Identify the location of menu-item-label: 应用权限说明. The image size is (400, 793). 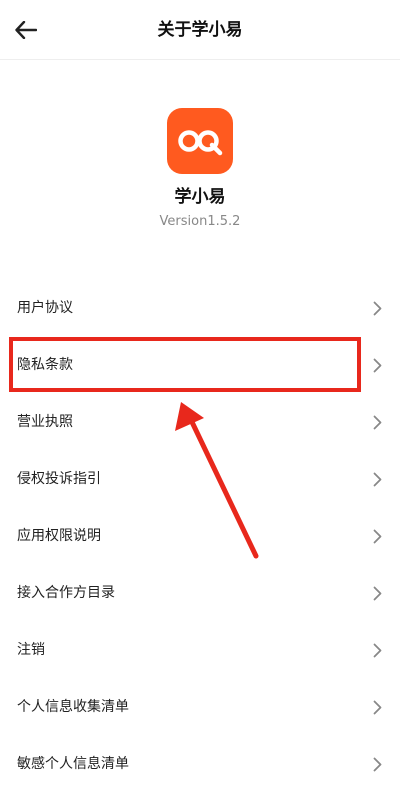
(59, 536).